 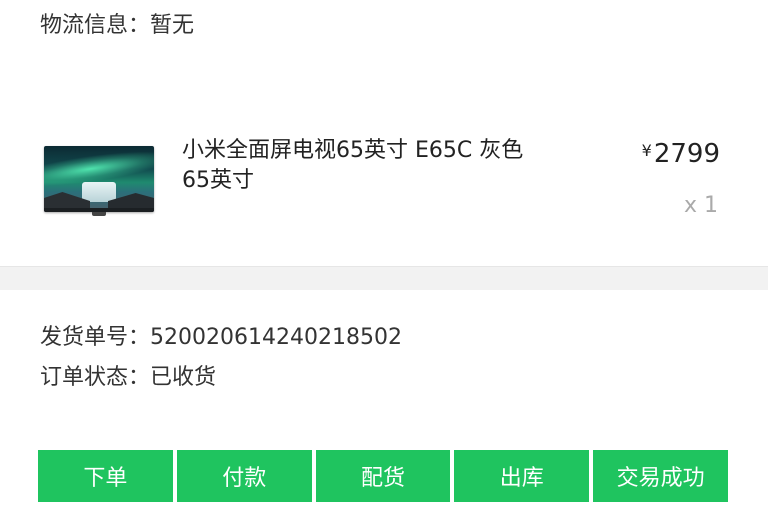 I want to click on order-status-value: 已收货, so click(x=183, y=377).